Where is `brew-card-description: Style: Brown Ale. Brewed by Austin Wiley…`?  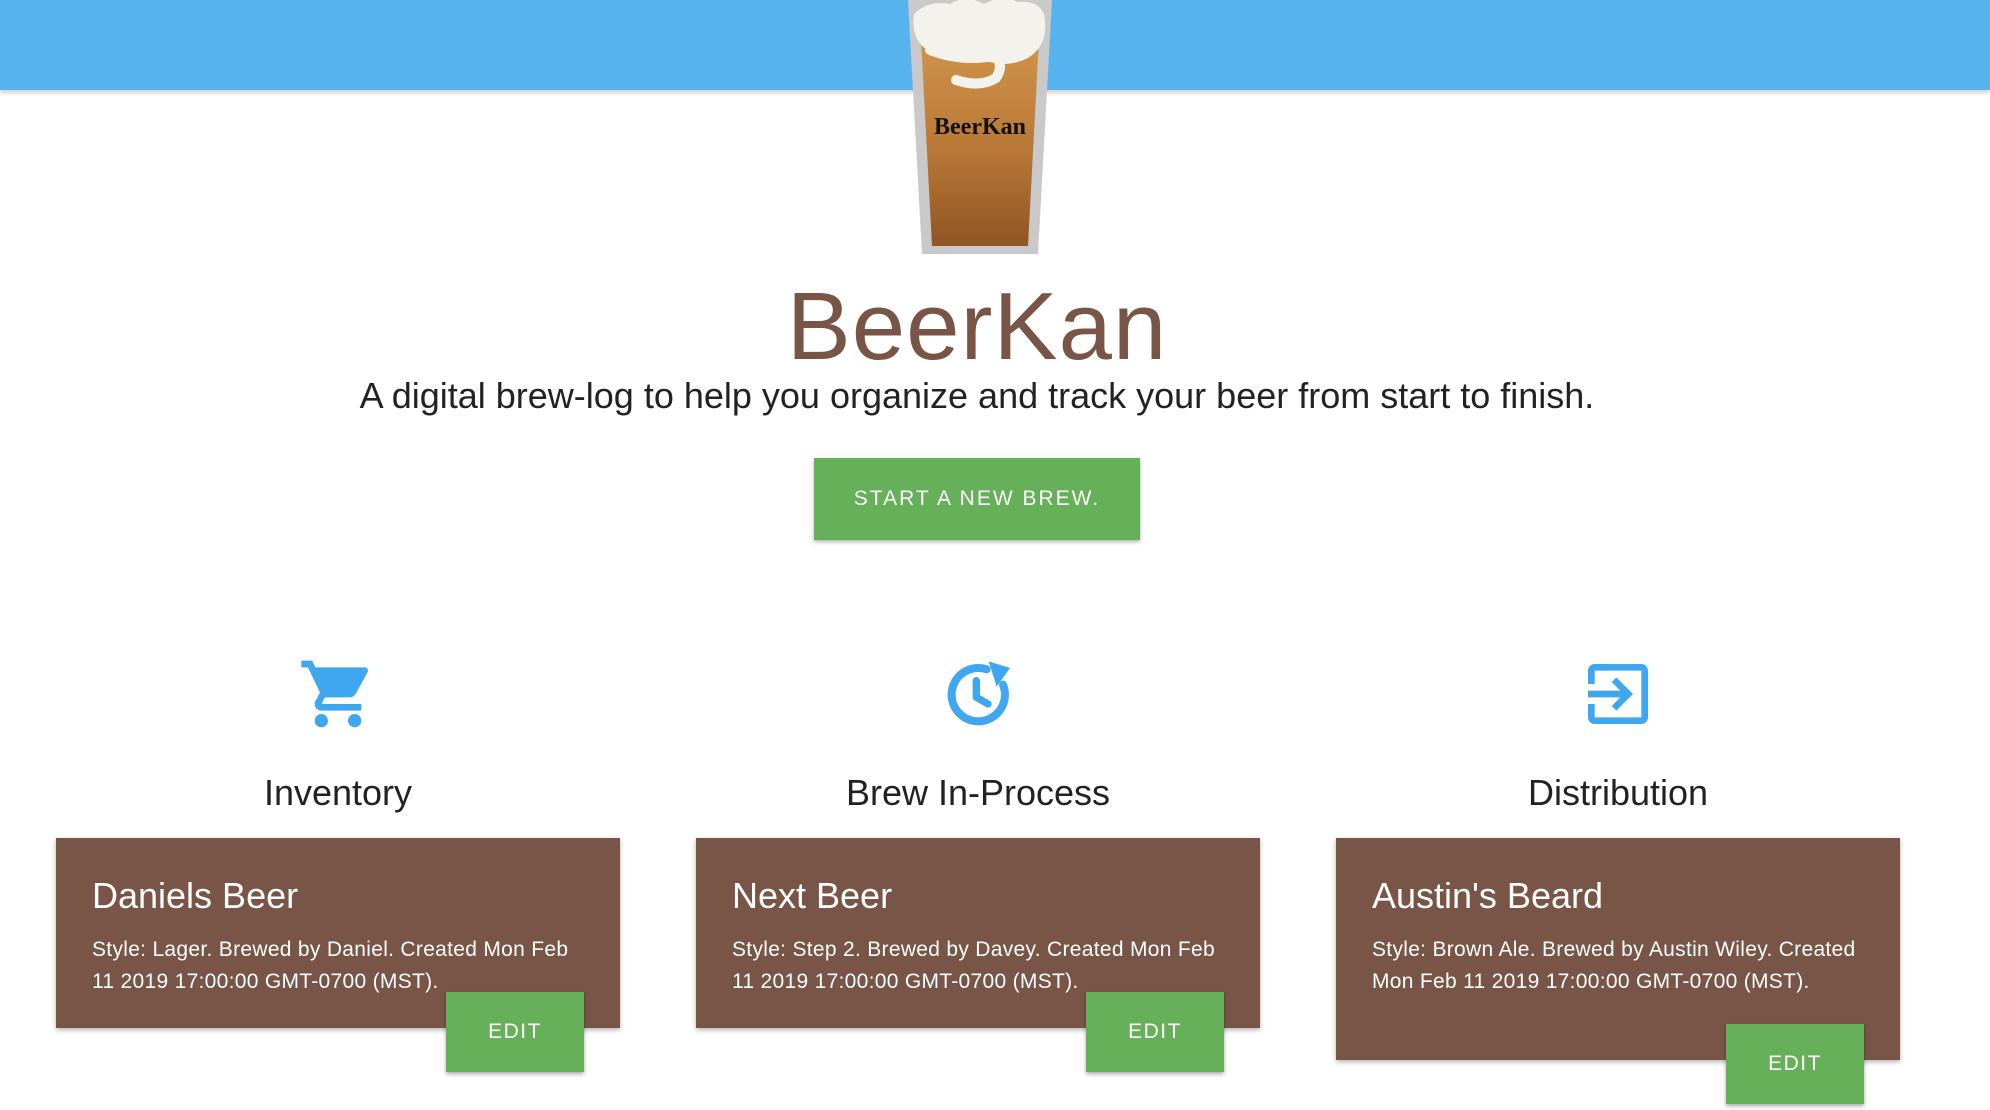 brew-card-description: Style: Brown Ale. Brewed by Austin Wiley… is located at coordinates (1614, 965).